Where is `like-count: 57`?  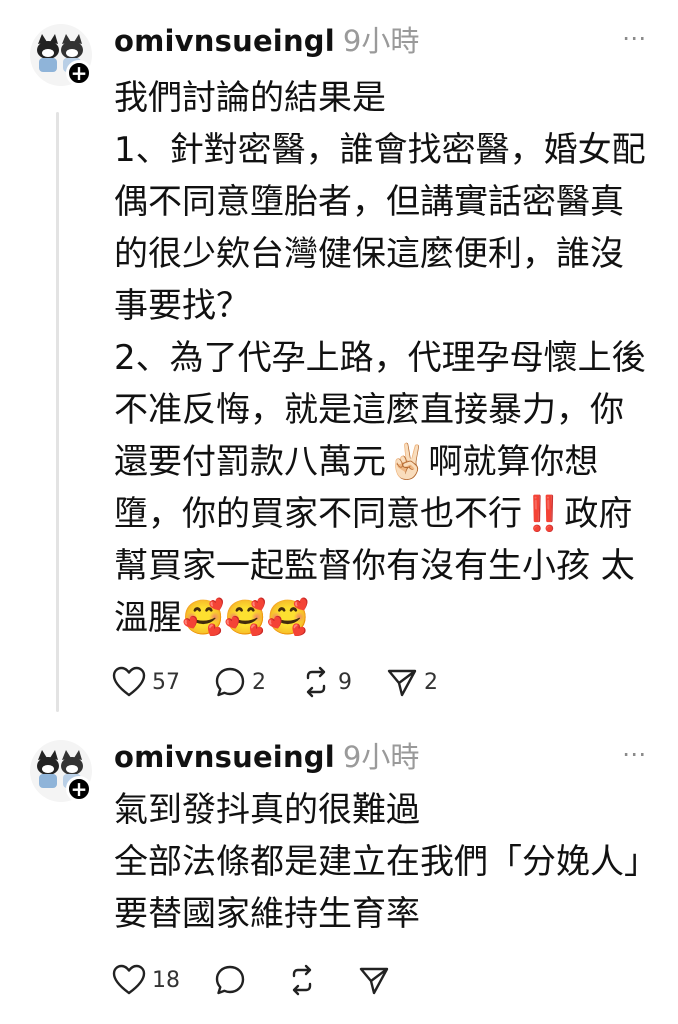 like-count: 57 is located at coordinates (166, 682).